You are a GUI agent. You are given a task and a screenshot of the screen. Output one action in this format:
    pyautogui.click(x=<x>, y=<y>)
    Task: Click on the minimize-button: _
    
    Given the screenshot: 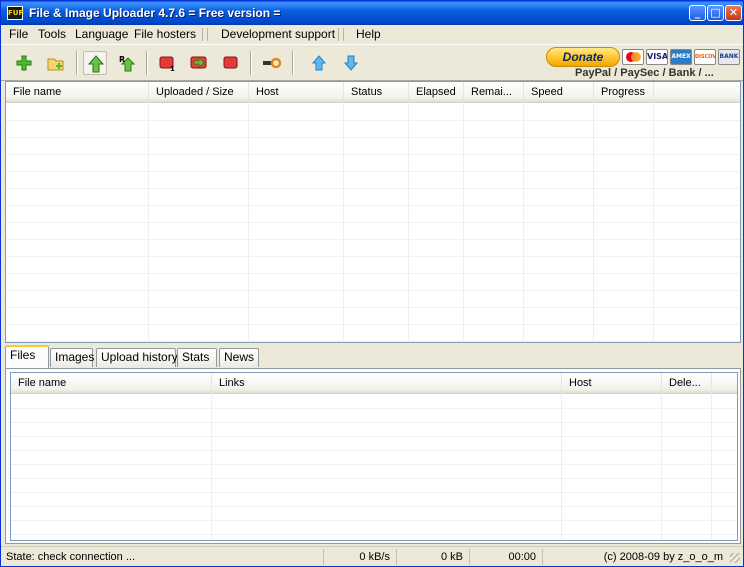 What is the action you would take?
    pyautogui.click(x=697, y=13)
    